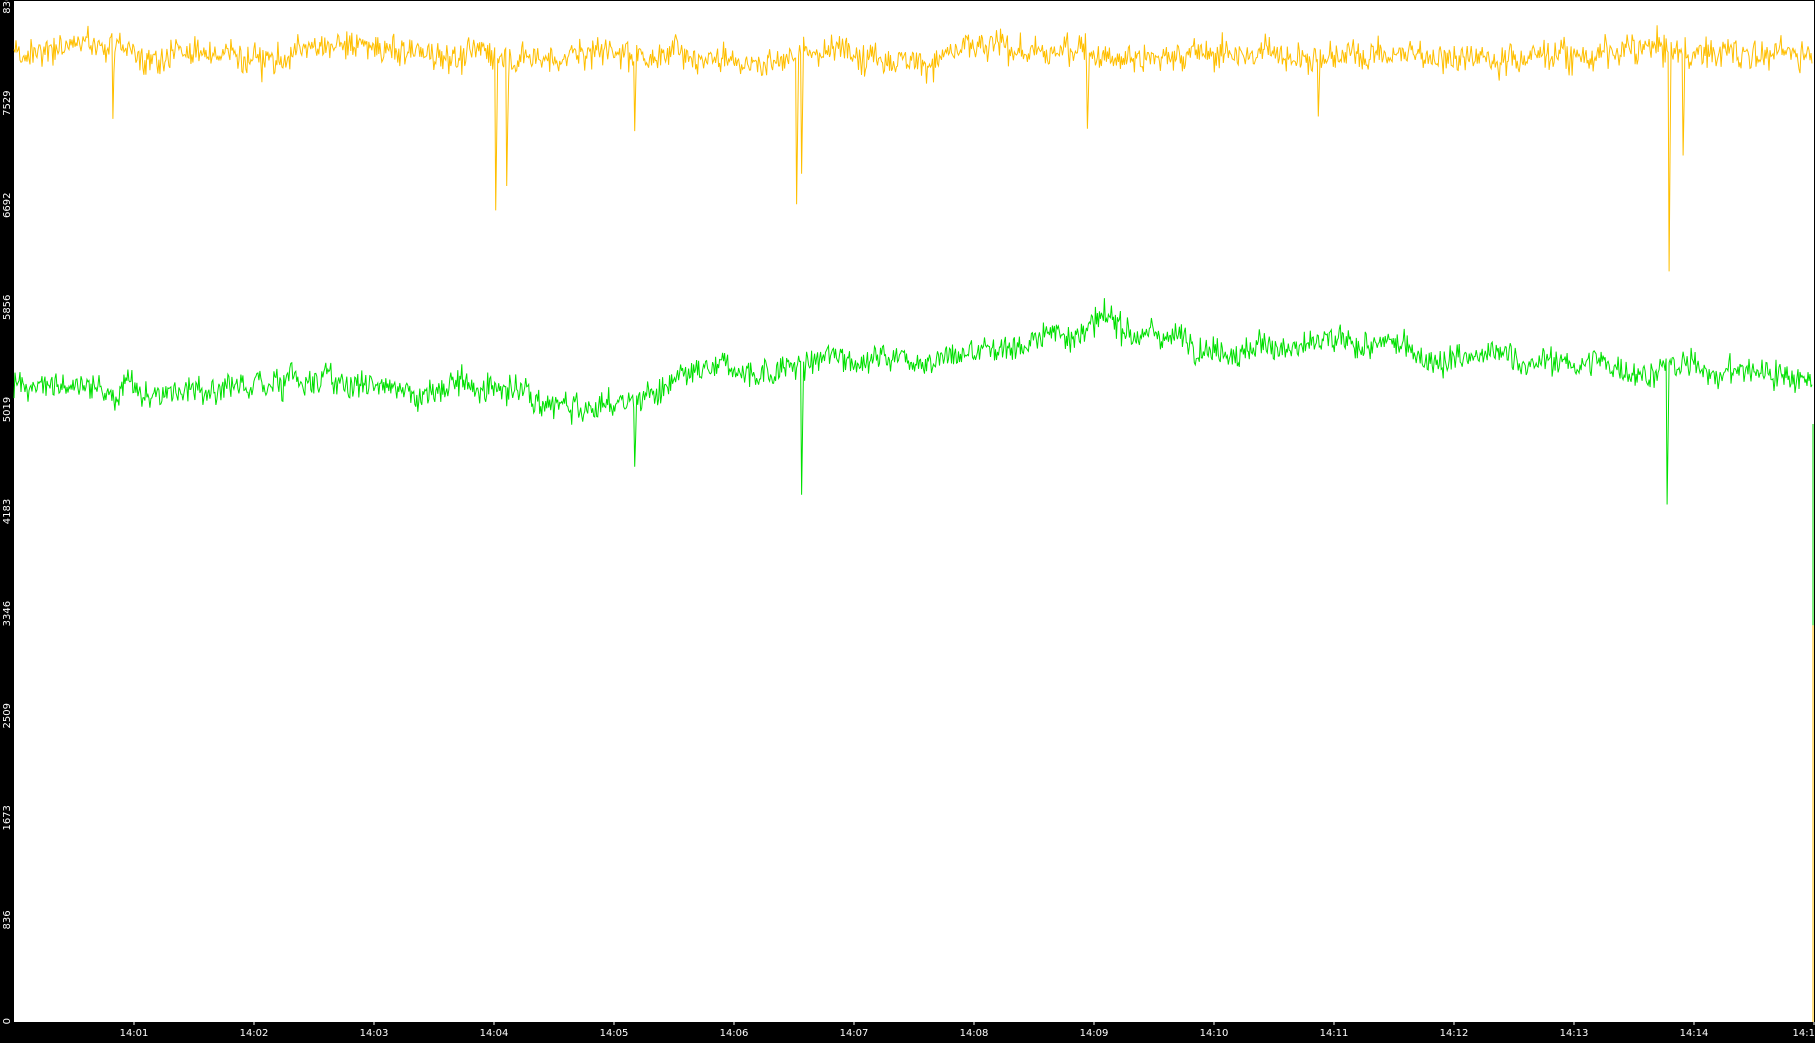 This screenshot has width=1815, height=1043. Describe the element at coordinates (1454, 1033) in the screenshot. I see `x-tick-label: 14:12` at that location.